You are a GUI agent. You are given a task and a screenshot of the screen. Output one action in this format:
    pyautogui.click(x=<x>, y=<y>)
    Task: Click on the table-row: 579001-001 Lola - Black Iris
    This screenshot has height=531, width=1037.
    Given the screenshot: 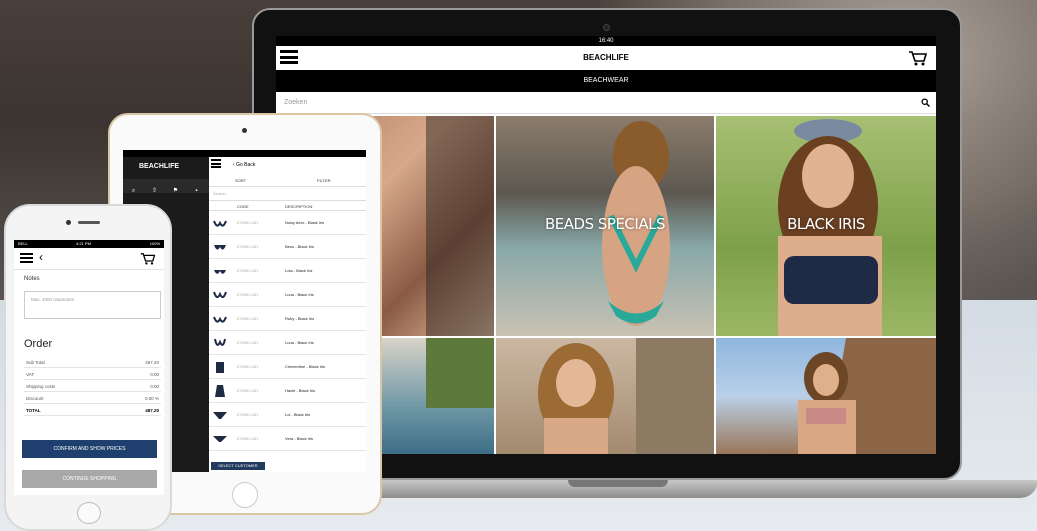 What is the action you would take?
    pyautogui.click(x=287, y=271)
    